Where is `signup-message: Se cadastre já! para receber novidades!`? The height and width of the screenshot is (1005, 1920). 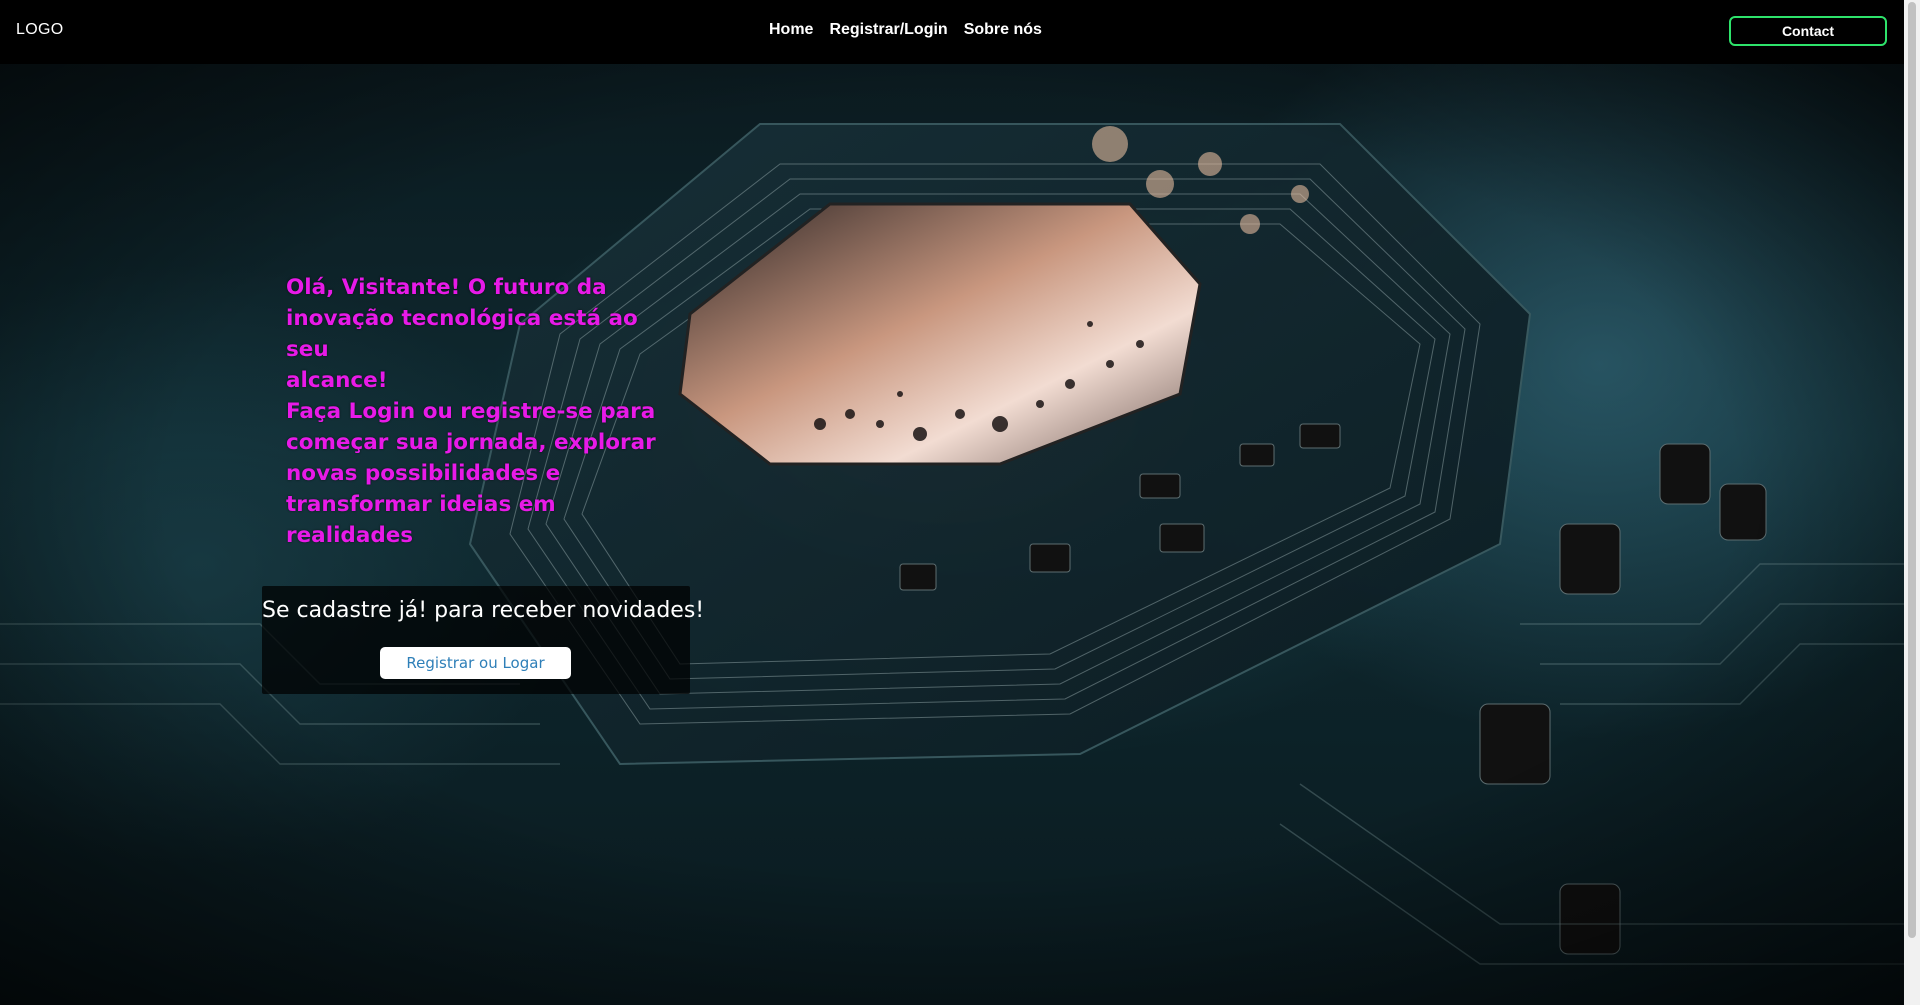
signup-message: Se cadastre já! para receber novidades! is located at coordinates (483, 610).